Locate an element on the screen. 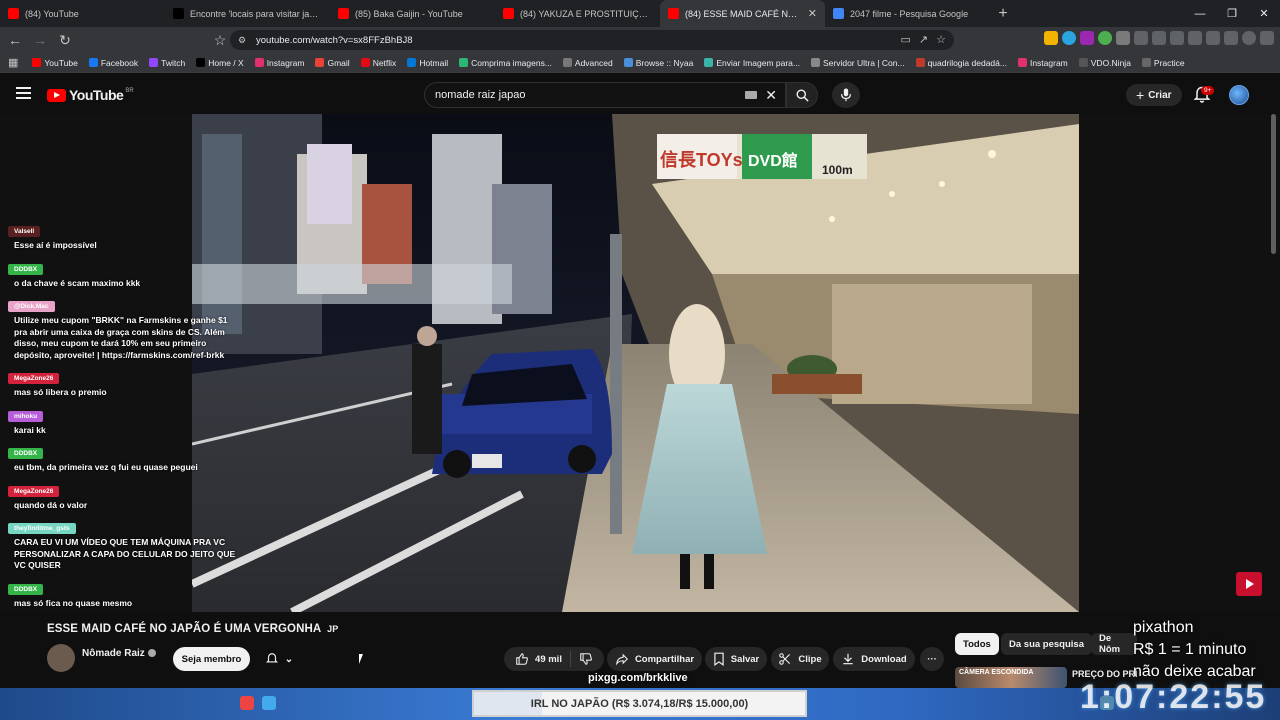 This screenshot has width=1280, height=720. apps-grid-icon: ▦ is located at coordinates (13, 62).